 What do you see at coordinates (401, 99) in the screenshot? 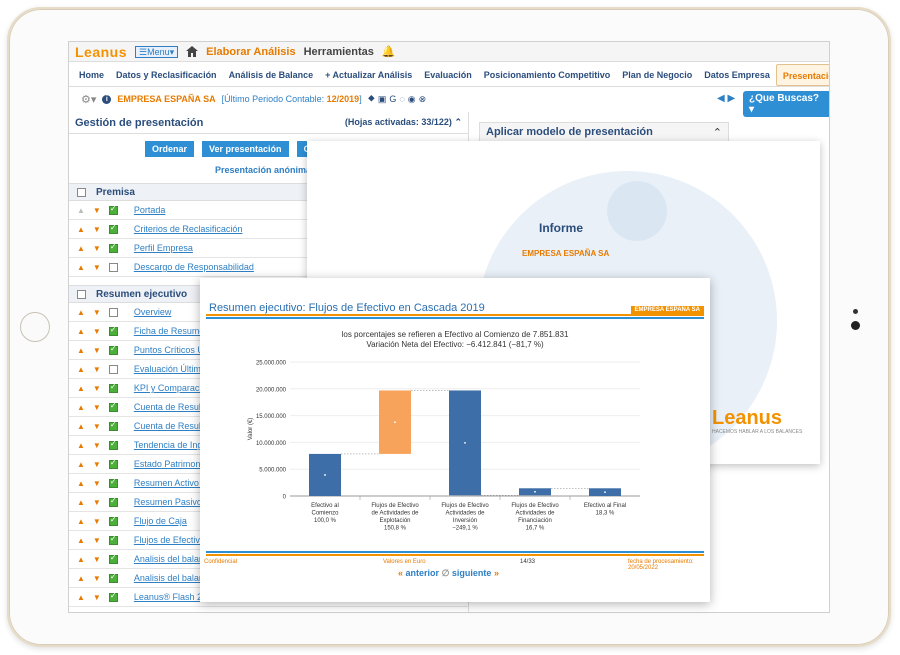
I see `chat-icon: ◌` at bounding box center [401, 99].